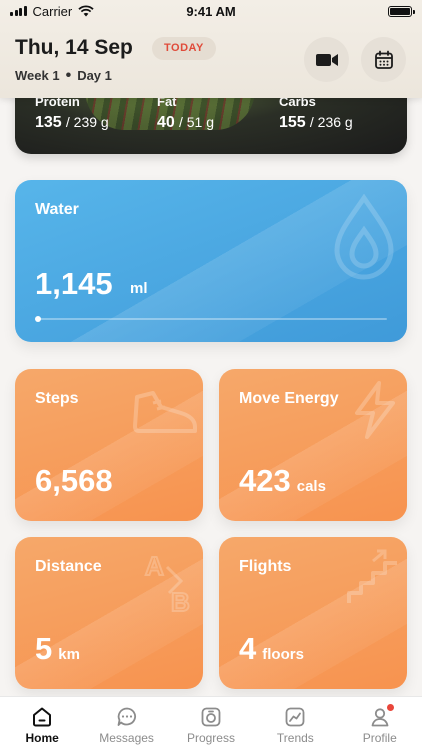  I want to click on calendar-button, so click(383, 59).